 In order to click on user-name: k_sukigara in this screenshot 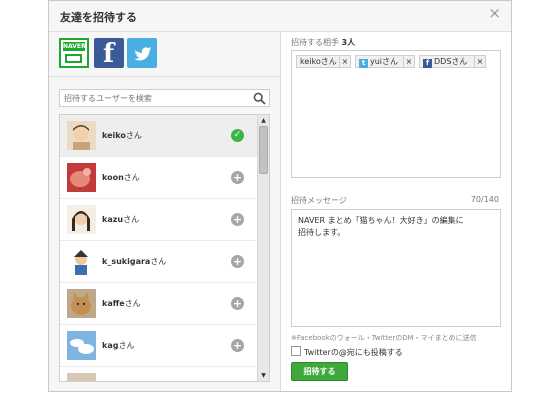, I will do `click(126, 261)`.